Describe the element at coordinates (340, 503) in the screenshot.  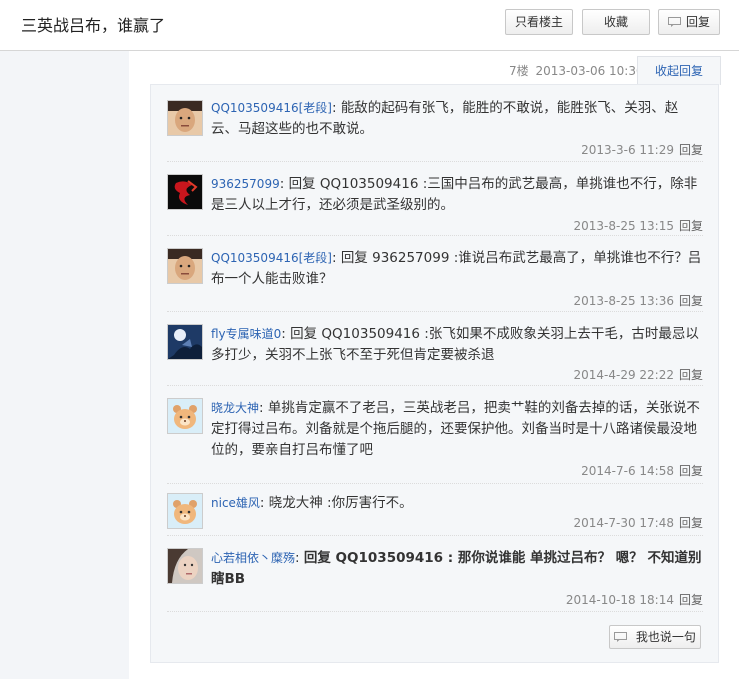
I see `reply-text: 晓龙大神 :你厉害行不。` at that location.